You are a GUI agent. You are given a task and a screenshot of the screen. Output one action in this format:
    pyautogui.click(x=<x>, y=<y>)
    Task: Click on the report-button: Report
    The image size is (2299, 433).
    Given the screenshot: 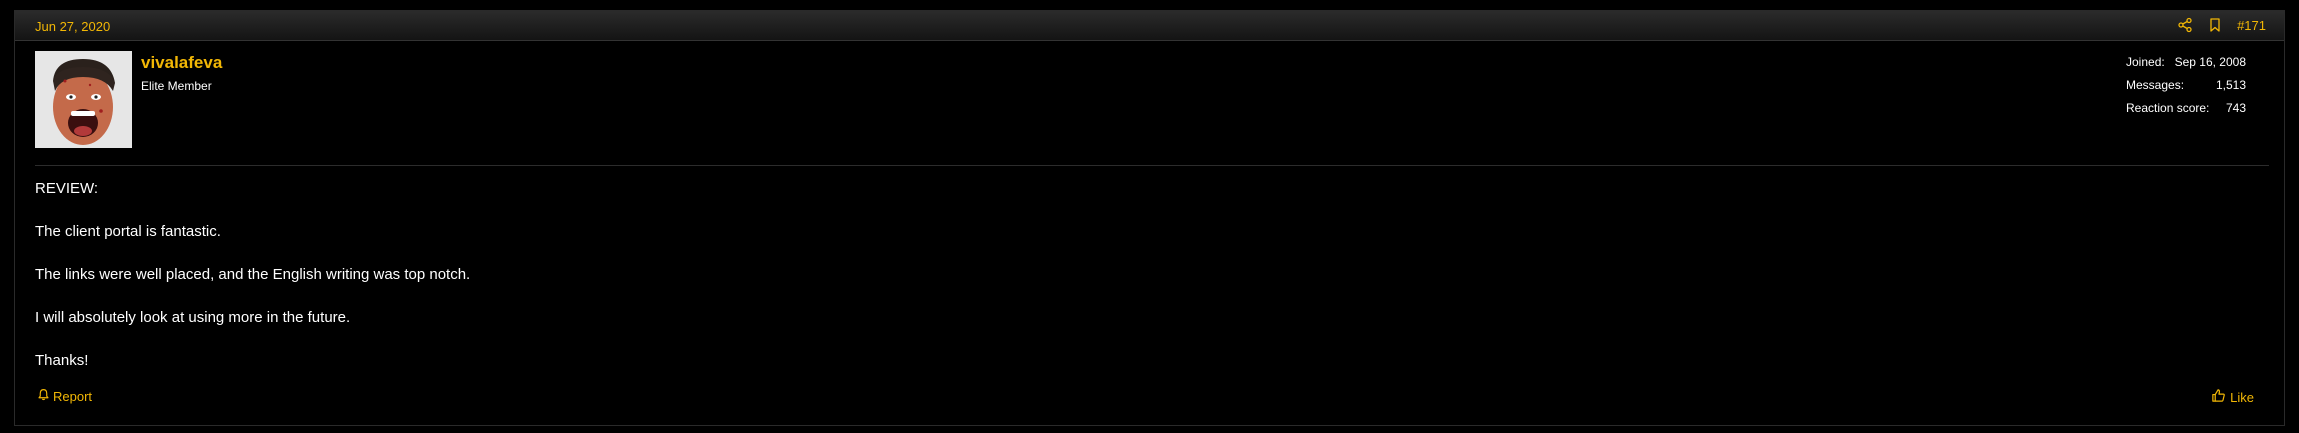 What is the action you would take?
    pyautogui.click(x=64, y=396)
    